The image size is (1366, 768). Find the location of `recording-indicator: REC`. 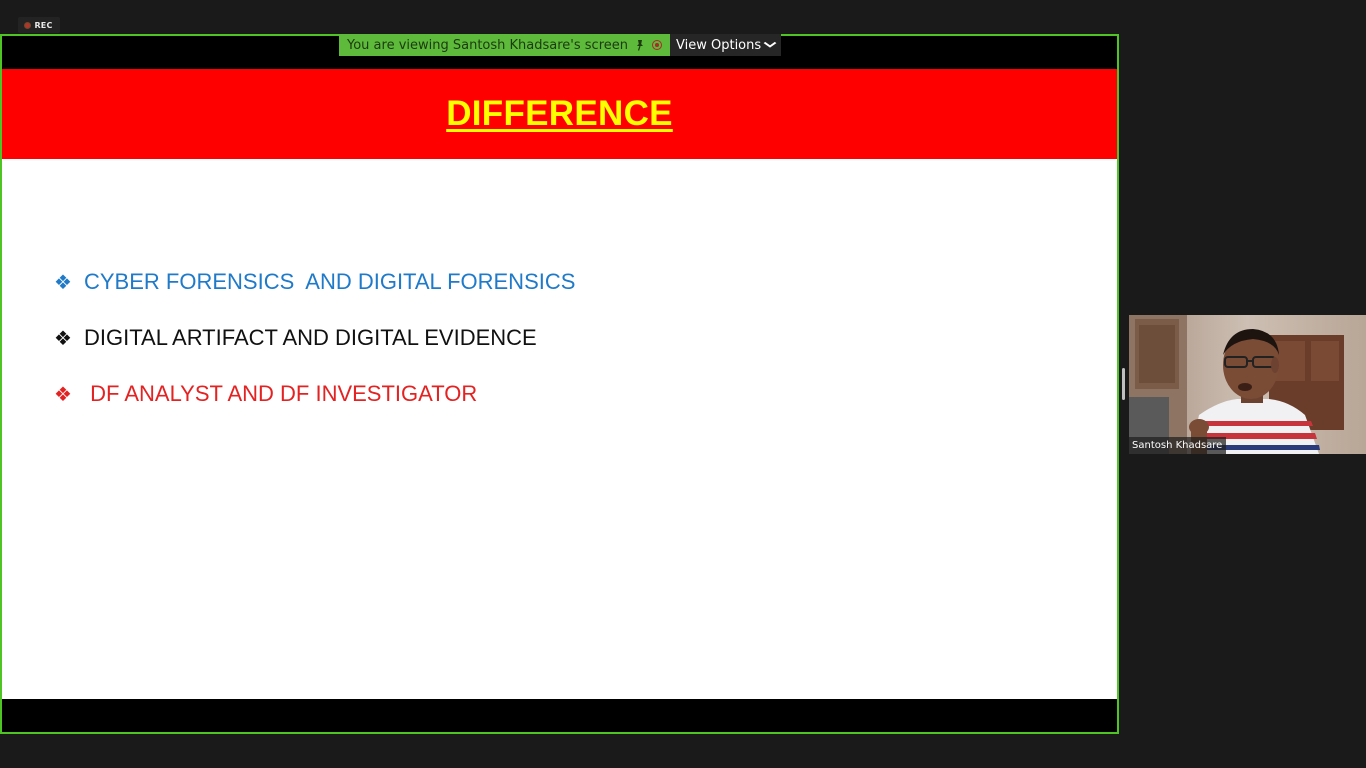

recording-indicator: REC is located at coordinates (39, 25).